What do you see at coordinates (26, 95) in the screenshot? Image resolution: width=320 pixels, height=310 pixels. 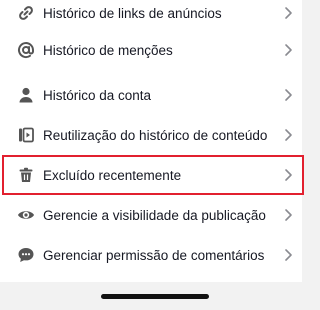 I see `person-icon` at bounding box center [26, 95].